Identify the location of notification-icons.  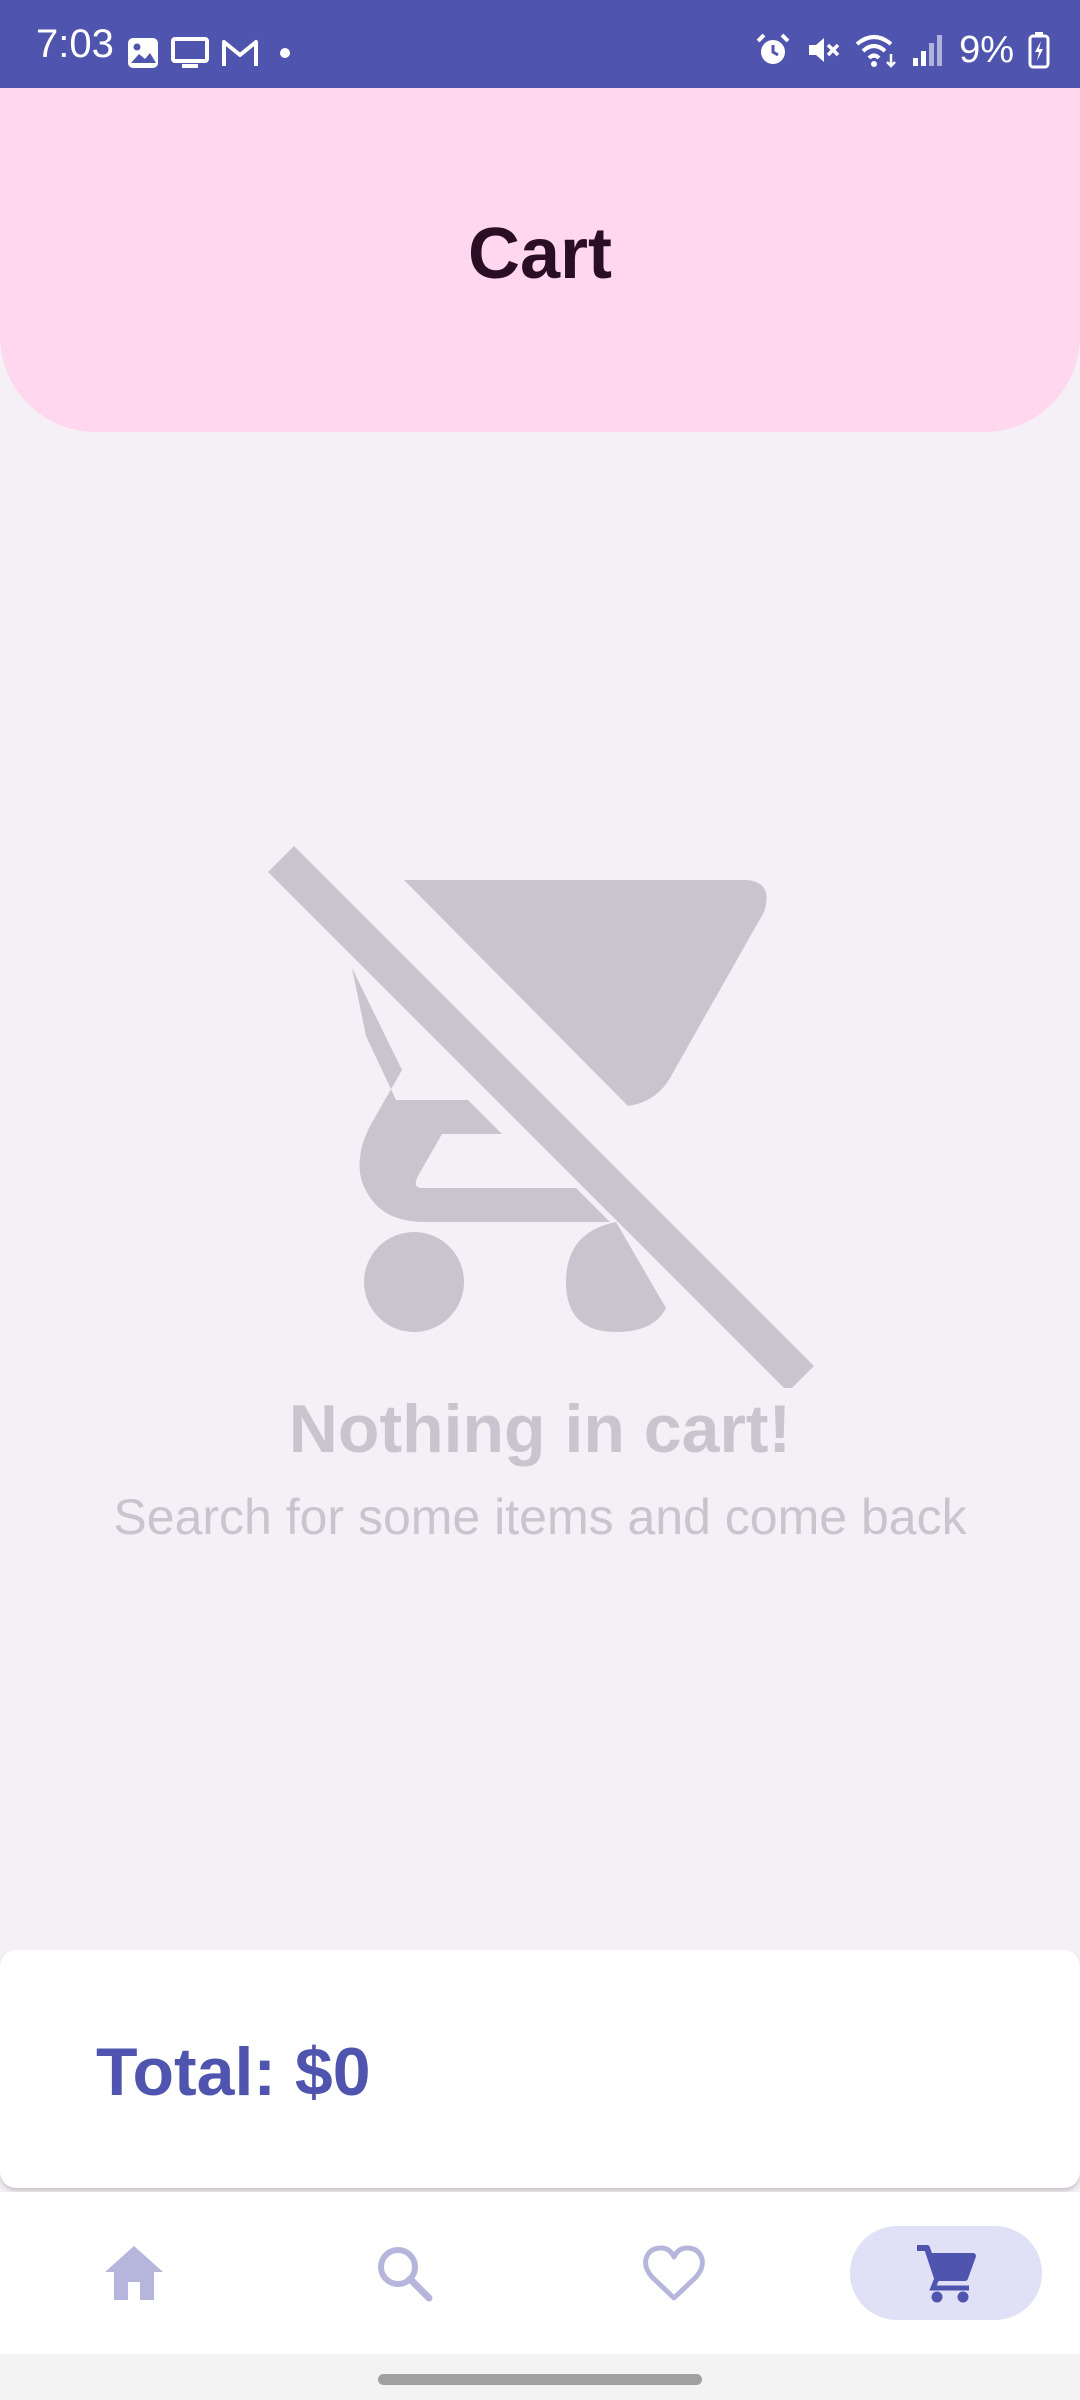
(213, 53).